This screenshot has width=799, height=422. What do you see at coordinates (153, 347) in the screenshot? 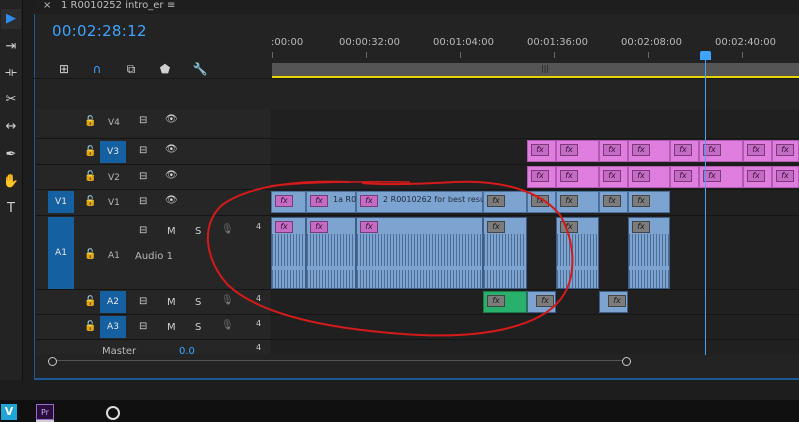
I see `track-header-master` at bounding box center [153, 347].